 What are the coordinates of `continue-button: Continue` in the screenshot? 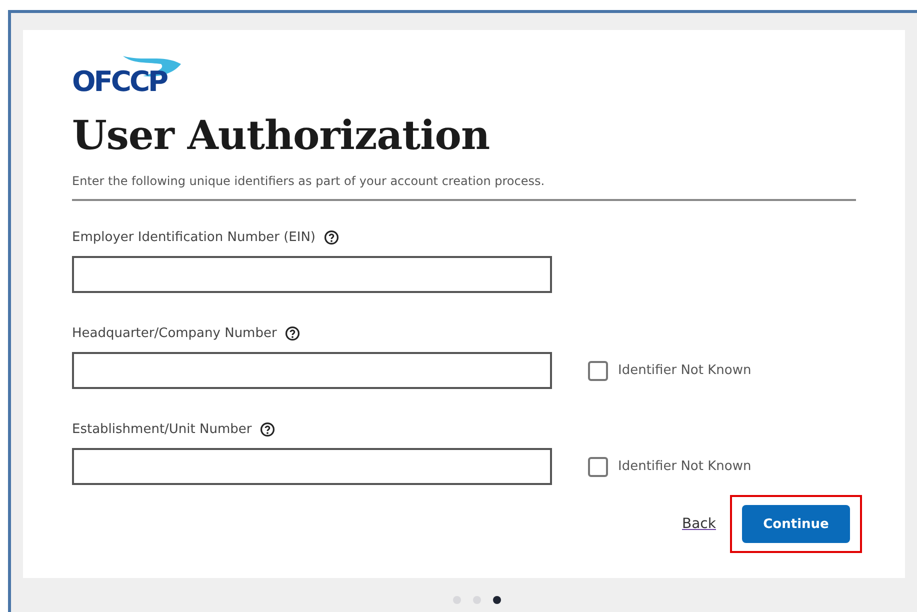 It's located at (796, 524).